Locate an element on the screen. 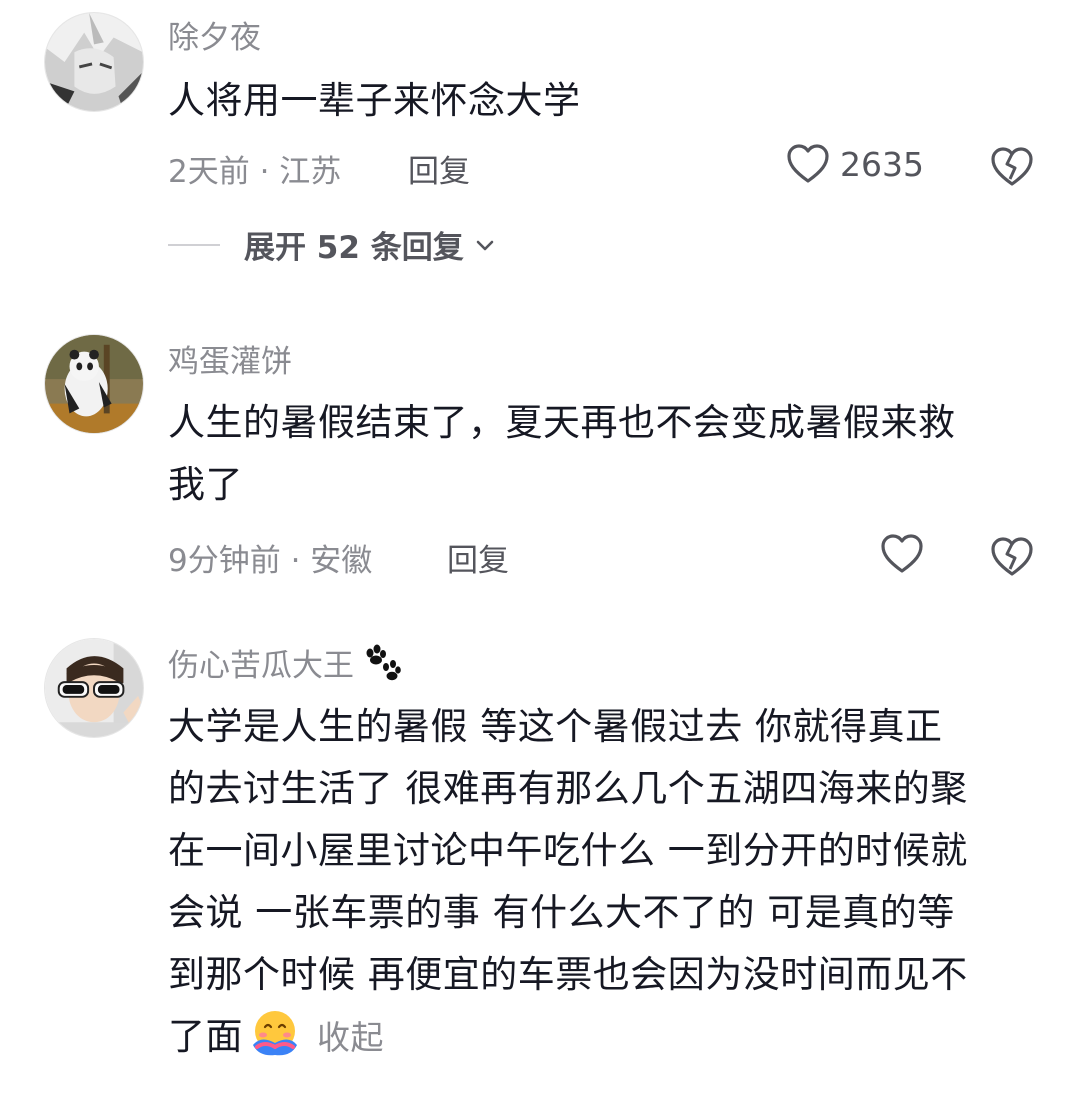 The width and height of the screenshot is (1080, 1100). username: 伤心苦瓜大王 is located at coordinates (285, 662).